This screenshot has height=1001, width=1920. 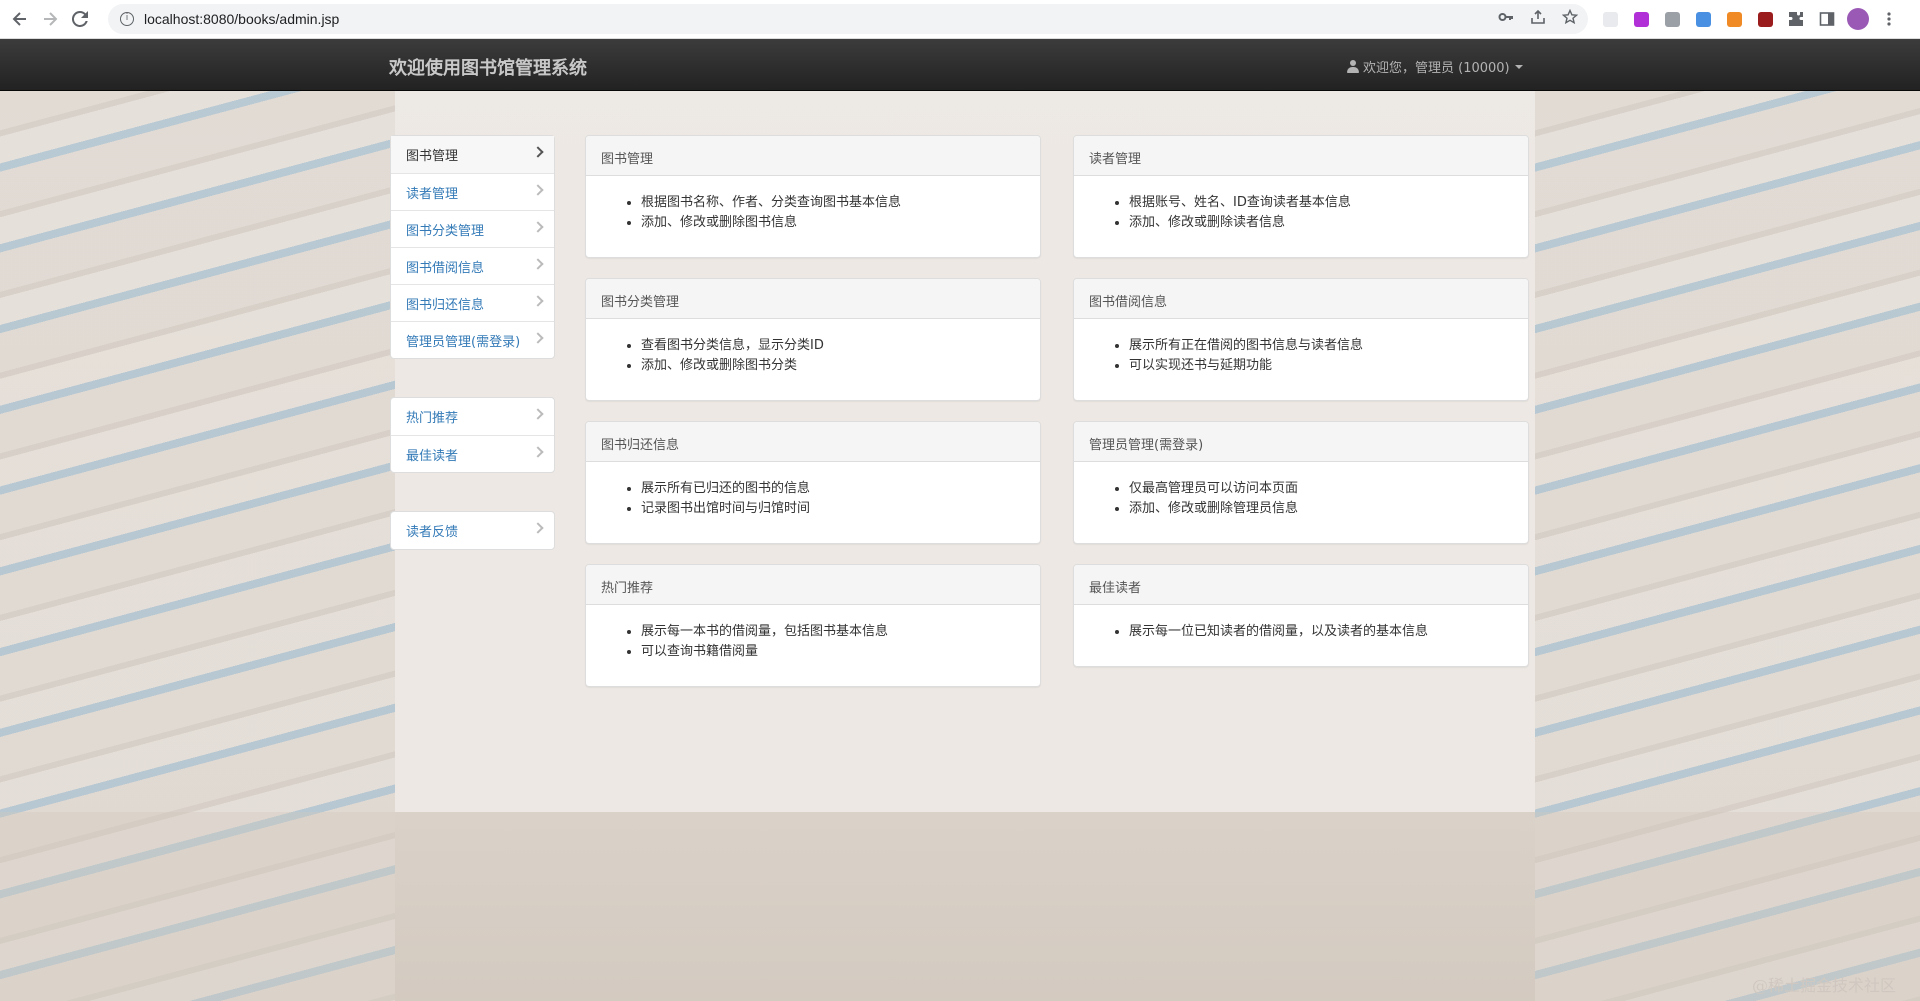 What do you see at coordinates (127, 19) in the screenshot?
I see `site-info-icon: i` at bounding box center [127, 19].